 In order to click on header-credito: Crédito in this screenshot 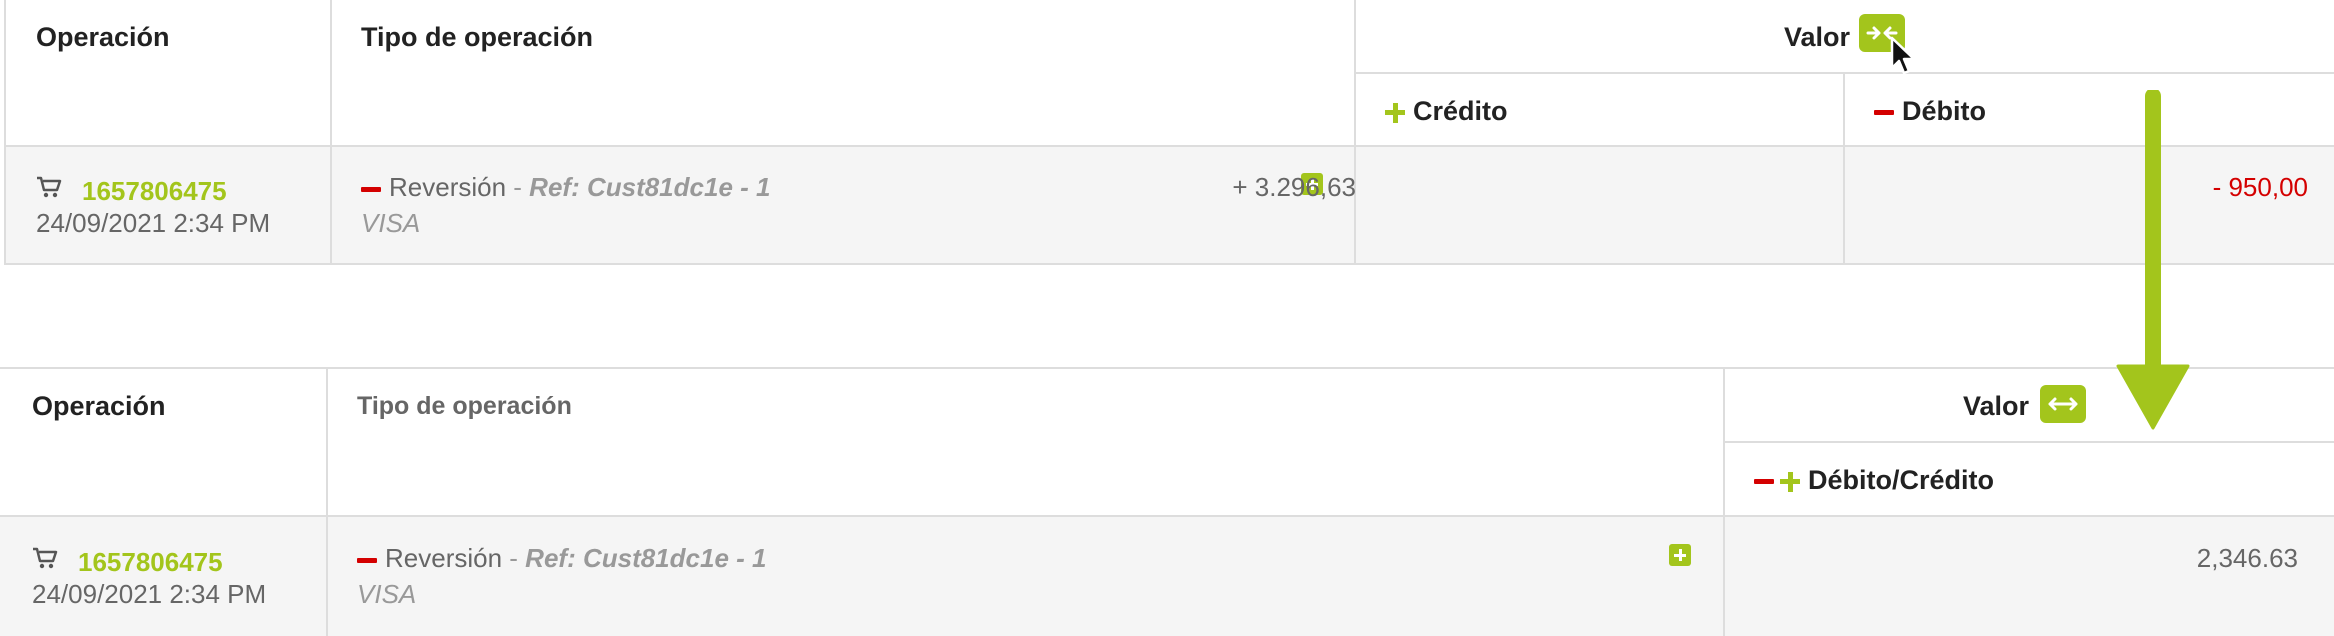, I will do `click(1446, 111)`.